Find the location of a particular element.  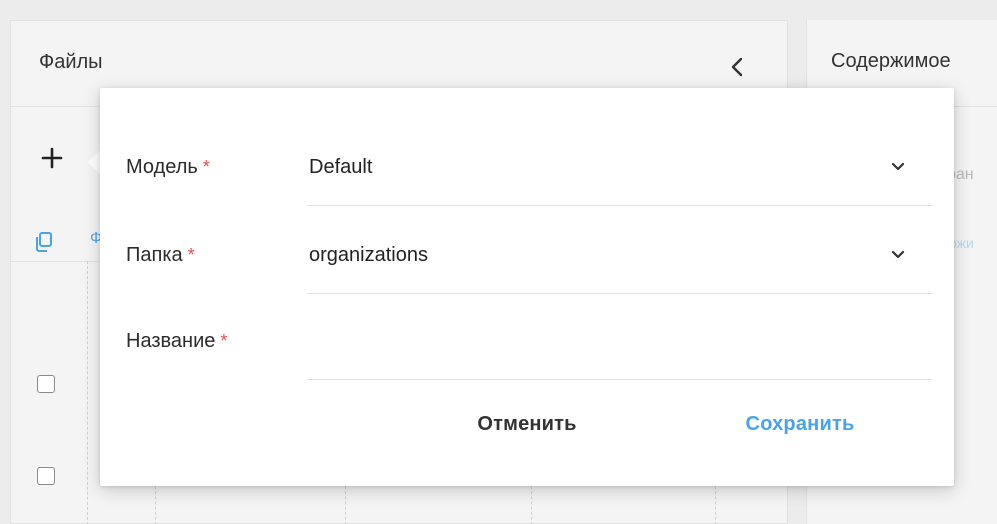

folder-label: Папка * is located at coordinates (160, 255).